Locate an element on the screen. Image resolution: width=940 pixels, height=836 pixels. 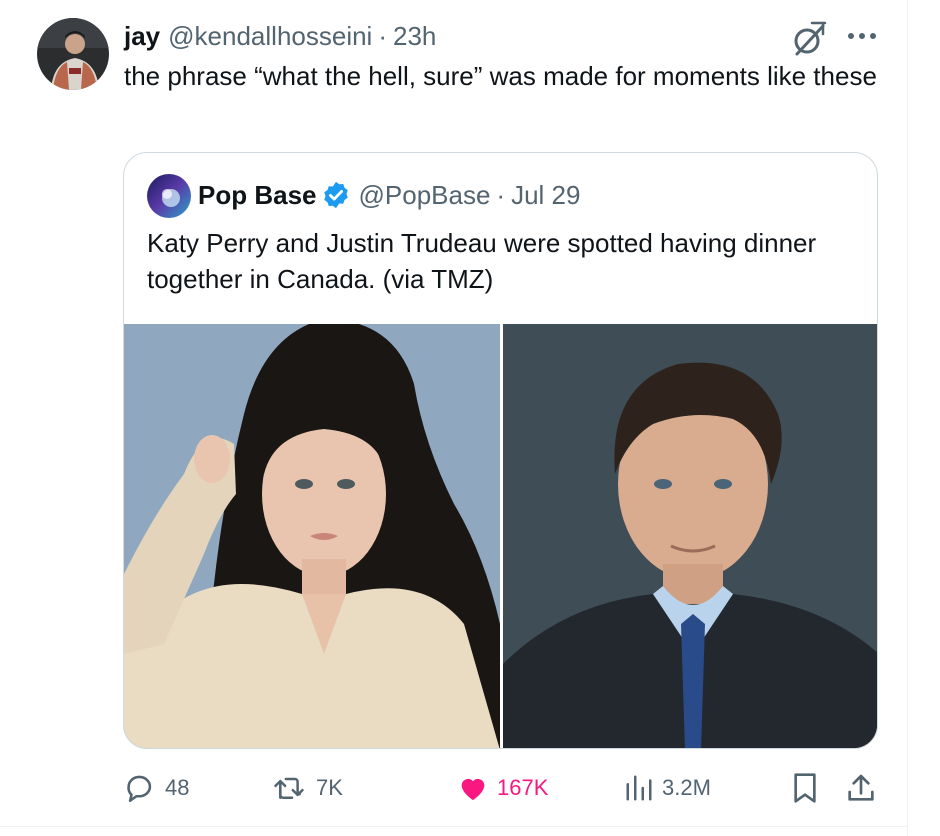
tweet-actions-bar: 48 7K 167K 3.2M is located at coordinates (454, 788).